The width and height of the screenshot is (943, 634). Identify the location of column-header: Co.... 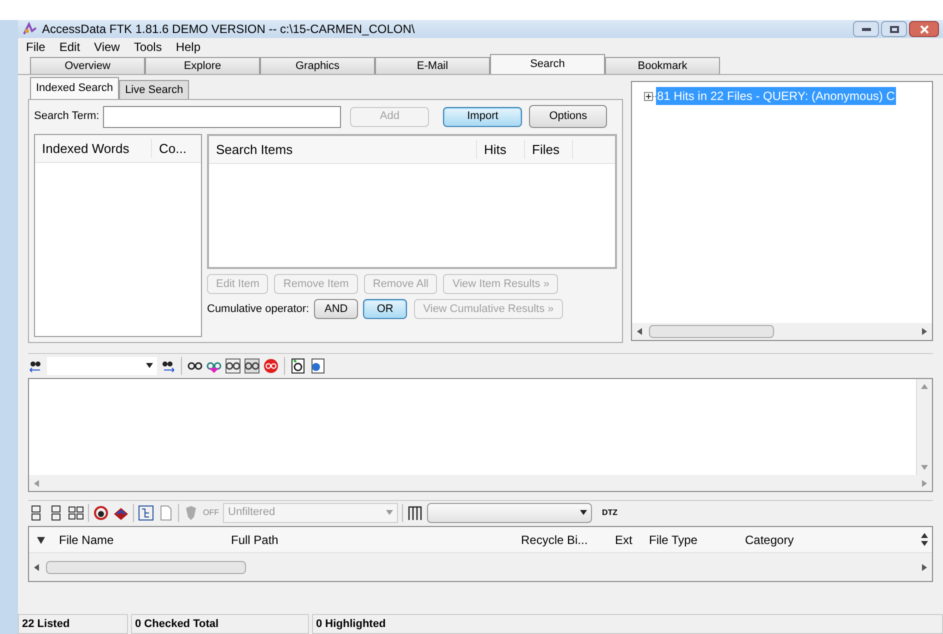
(173, 148).